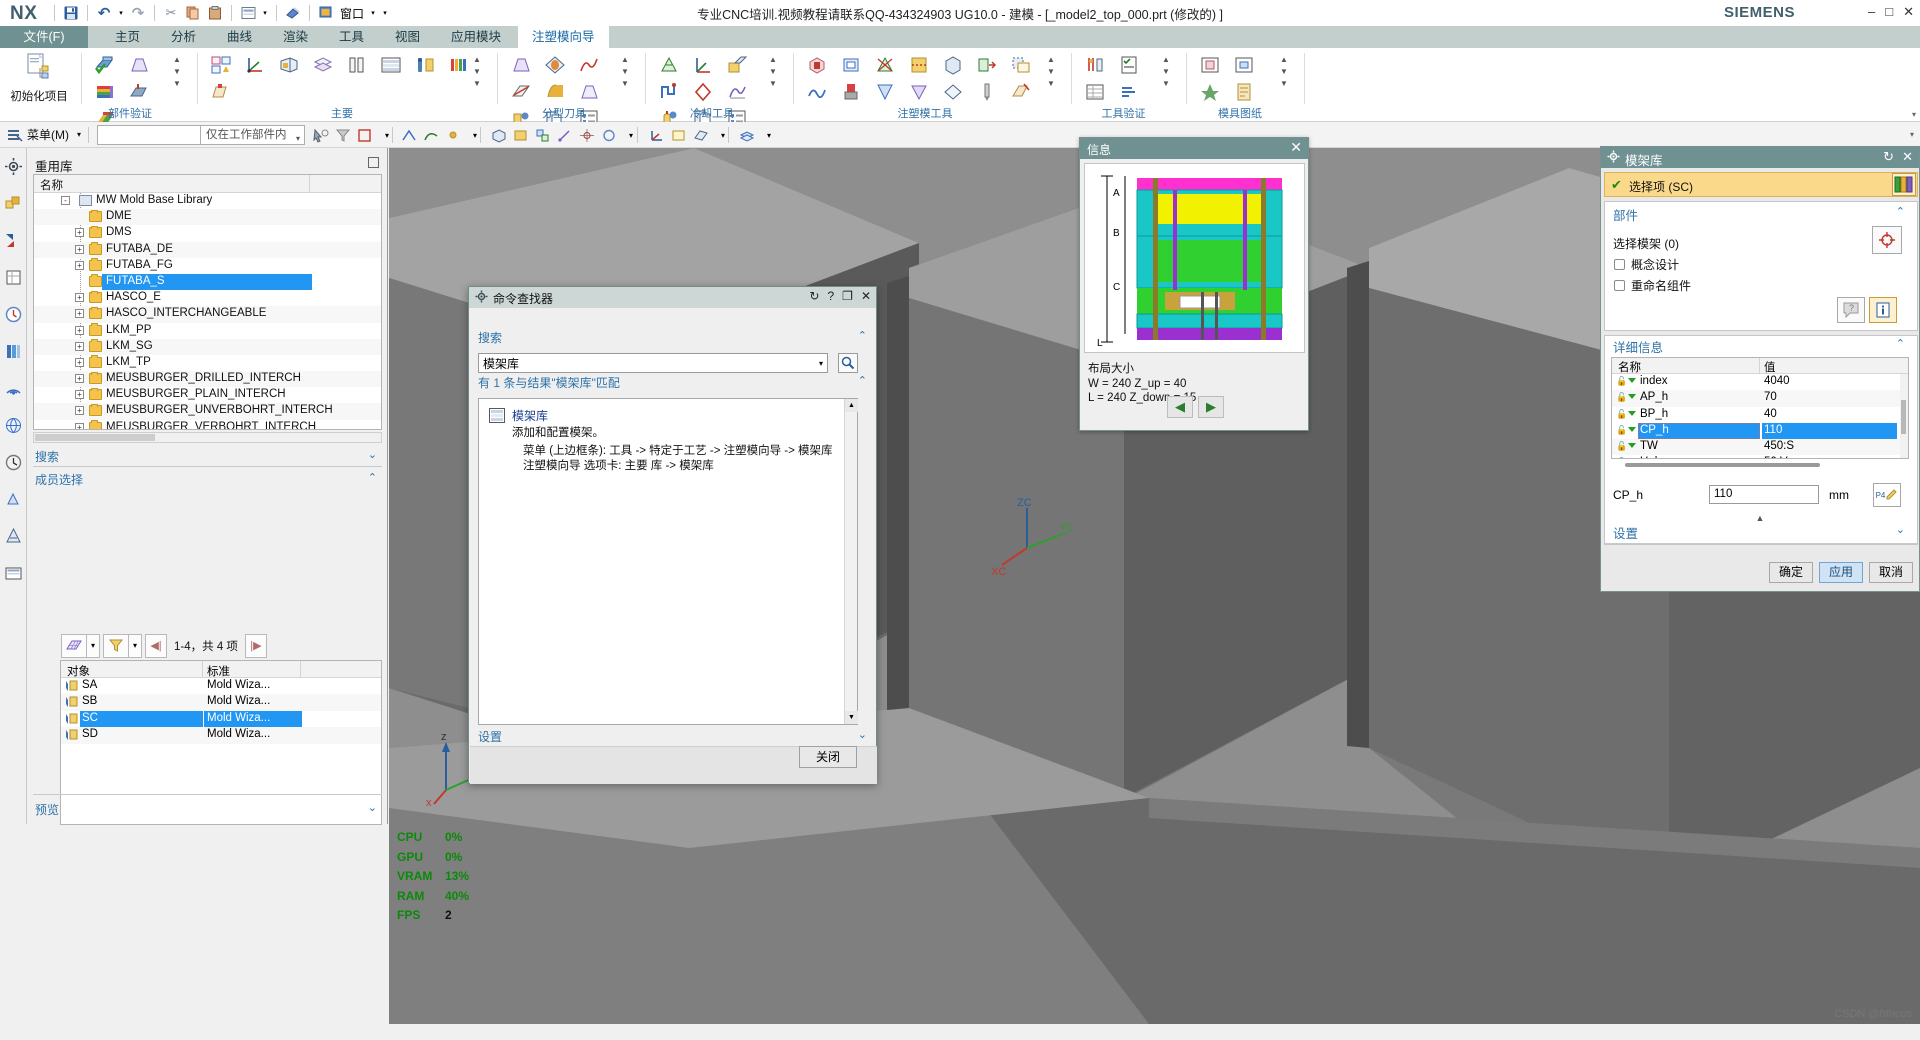  I want to click on tool-checklist-icon, so click(1129, 64).